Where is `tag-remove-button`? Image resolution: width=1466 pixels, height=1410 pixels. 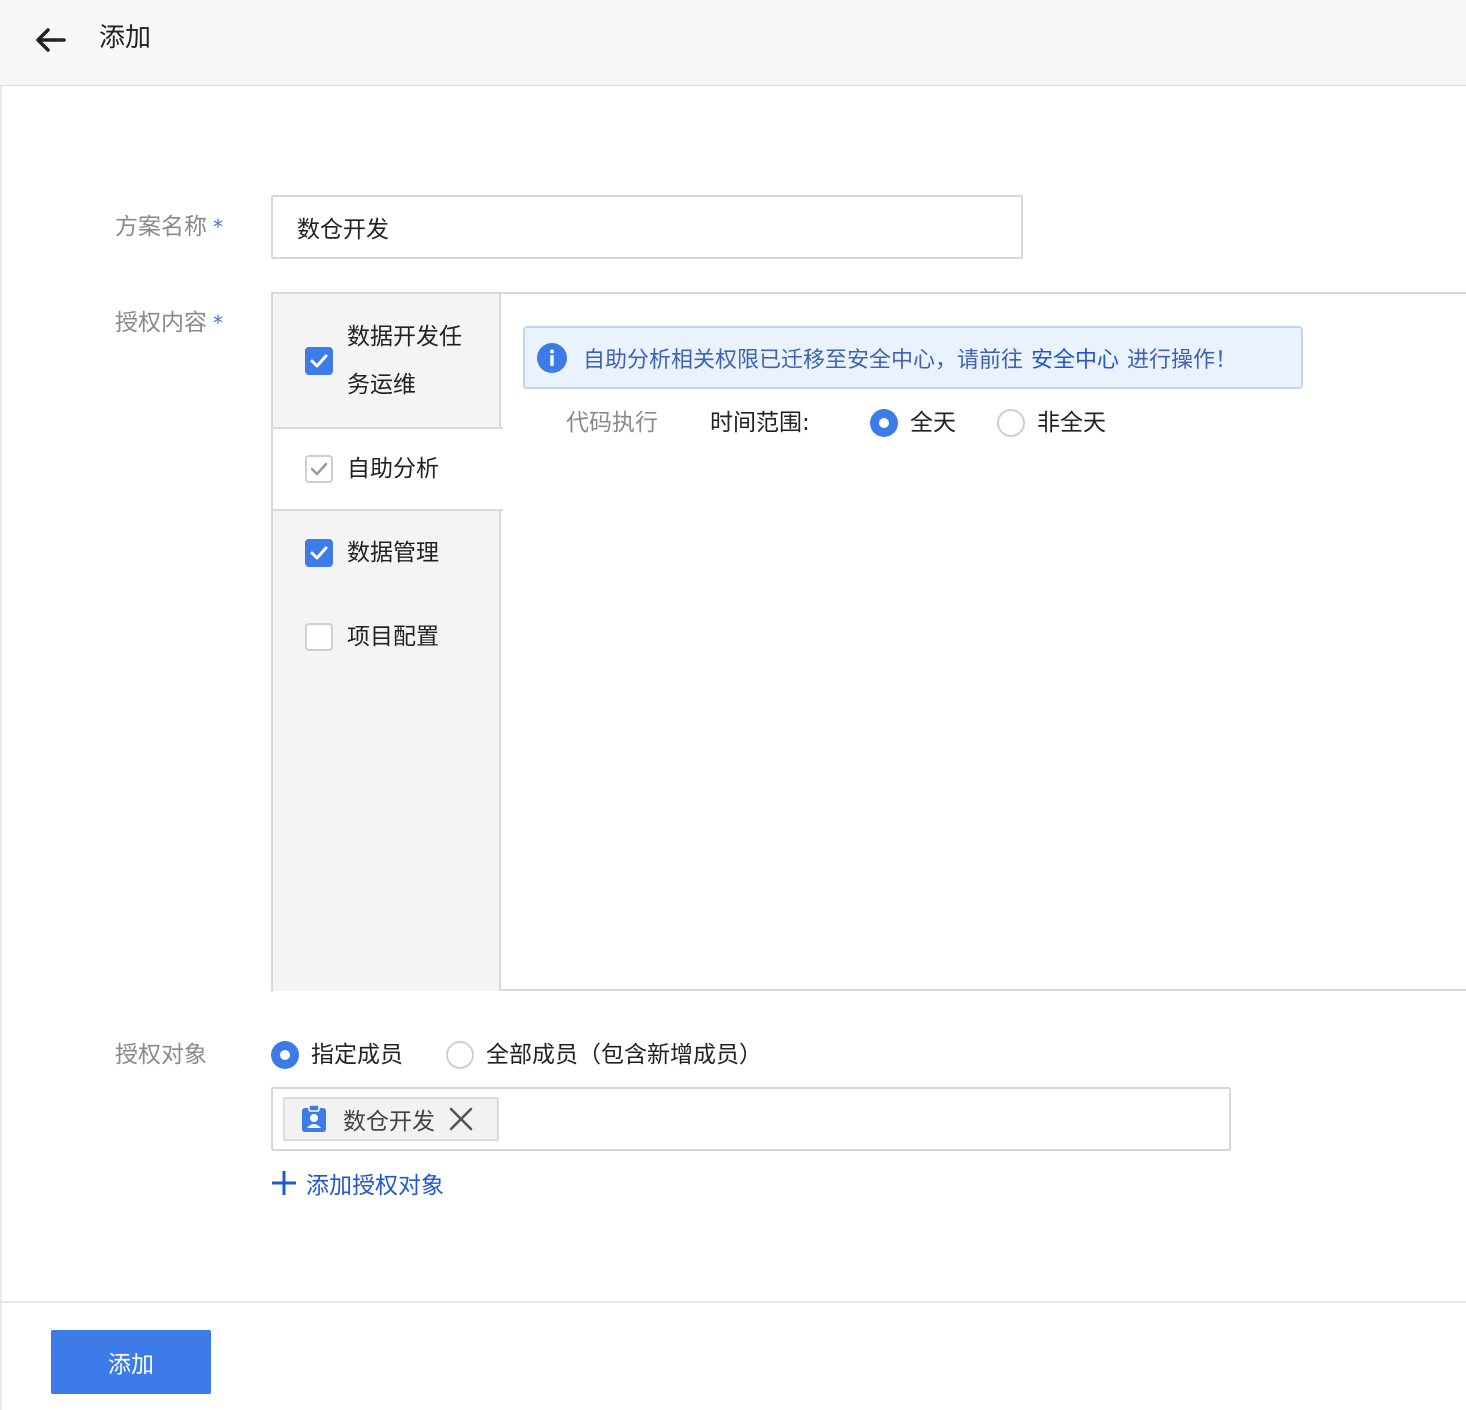
tag-remove-button is located at coordinates (461, 1119).